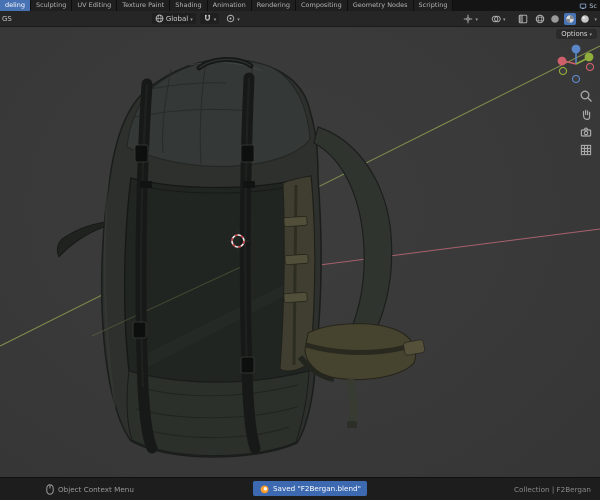 The image size is (600, 500). What do you see at coordinates (7, 18) in the screenshot?
I see `header-cropped-text: GS` at bounding box center [7, 18].